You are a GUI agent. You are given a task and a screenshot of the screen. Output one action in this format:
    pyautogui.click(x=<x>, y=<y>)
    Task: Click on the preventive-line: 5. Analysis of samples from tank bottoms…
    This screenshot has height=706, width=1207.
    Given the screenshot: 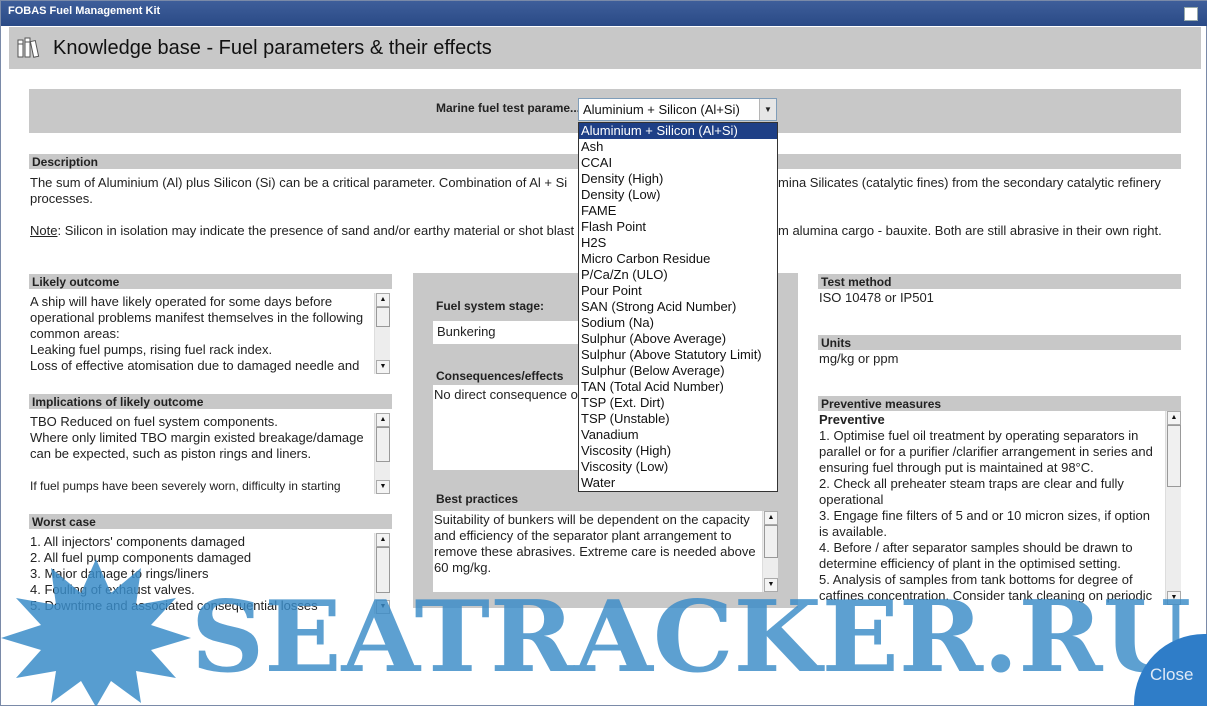 What is the action you would take?
    pyautogui.click(x=976, y=579)
    